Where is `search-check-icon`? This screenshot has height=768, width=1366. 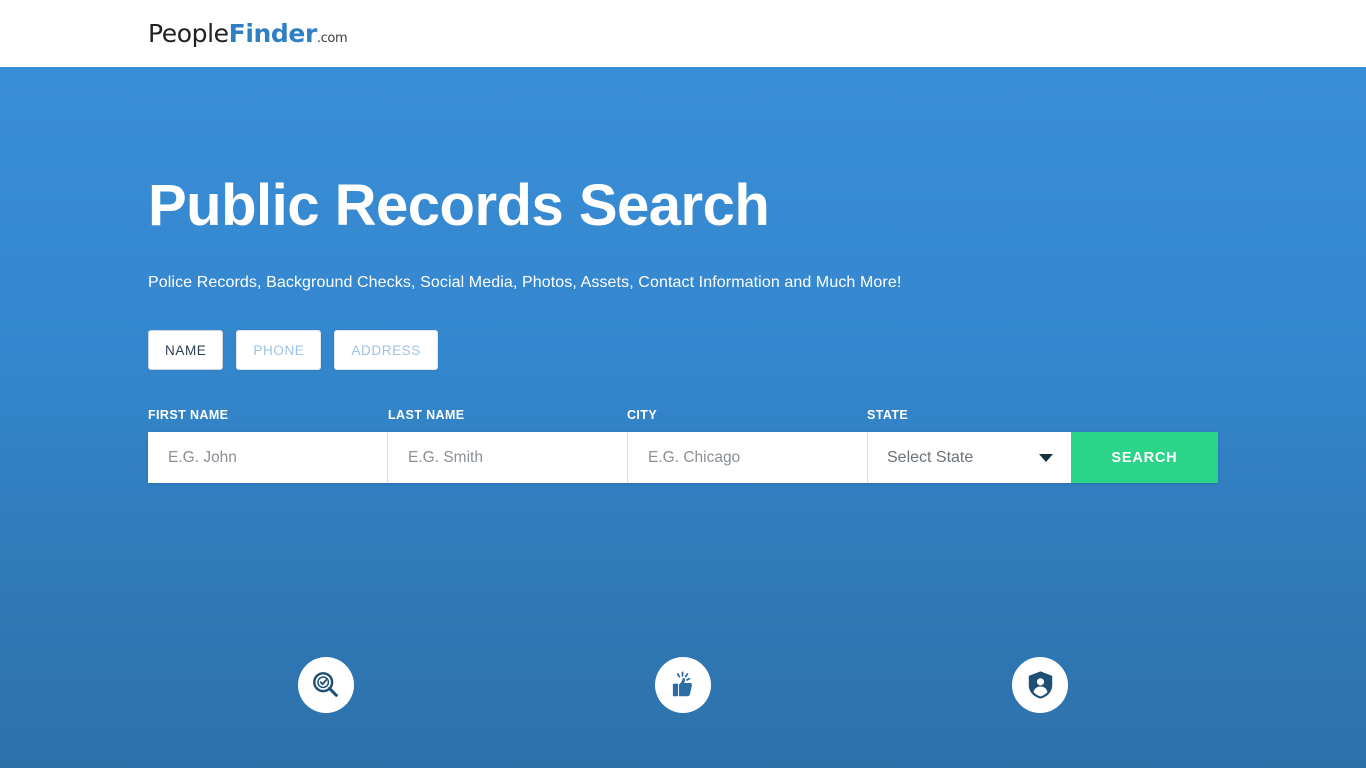 search-check-icon is located at coordinates (325, 684).